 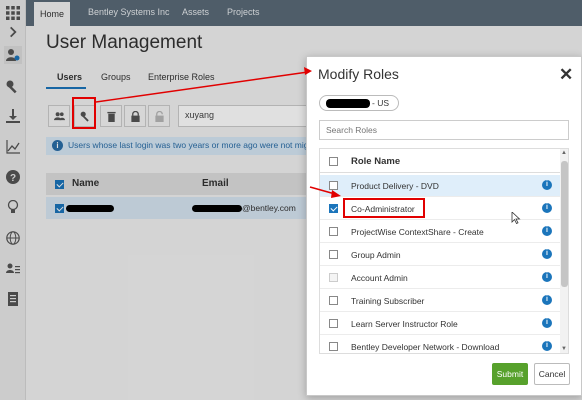 What do you see at coordinates (417, 232) in the screenshot?
I see `role-name: ProjectWise ContextShare - Create` at bounding box center [417, 232].